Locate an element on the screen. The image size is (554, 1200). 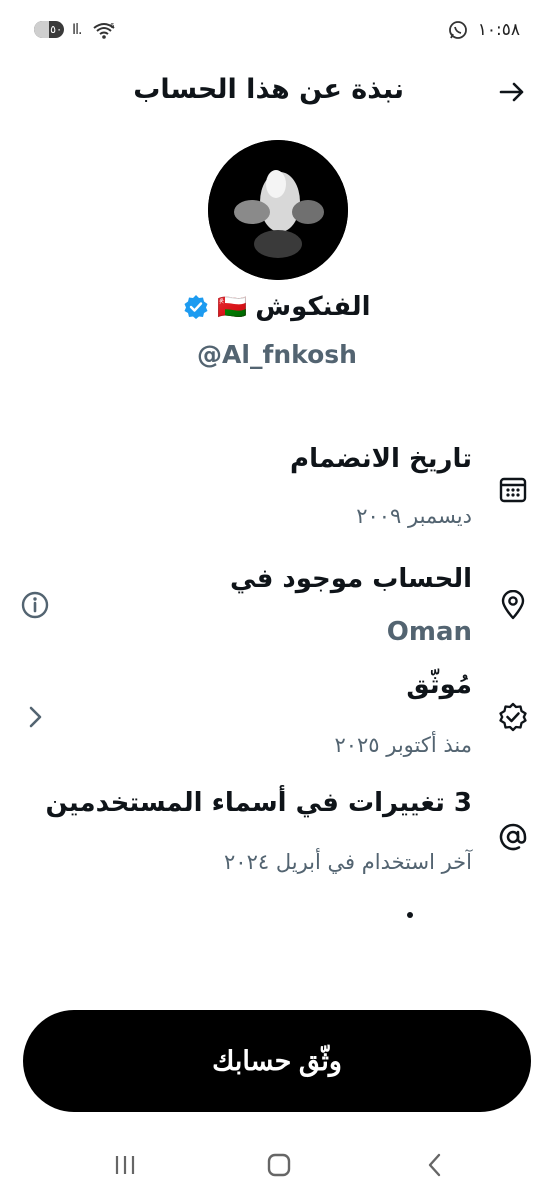
status-bar: ٥٠ Il. 6 ١٠:٥٨ is located at coordinates (277, 33).